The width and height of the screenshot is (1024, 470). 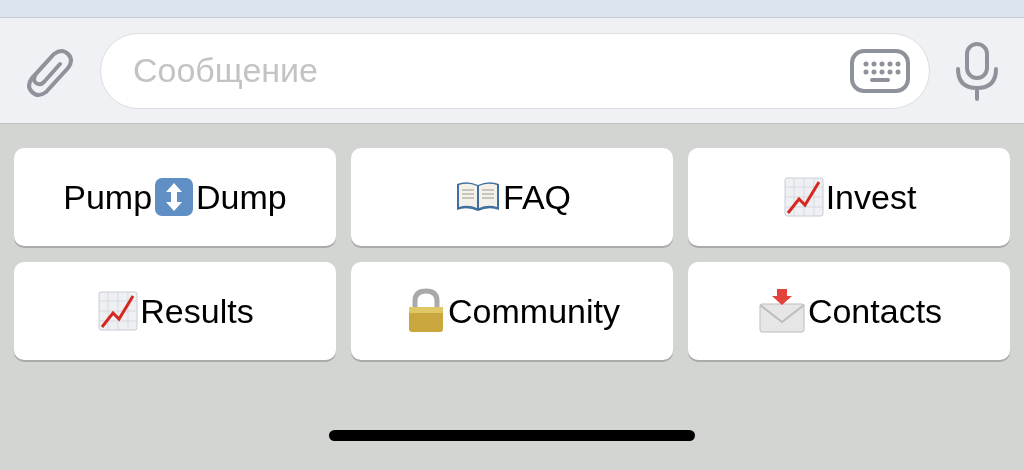 I want to click on keyboard-button: Results, so click(x=175, y=311).